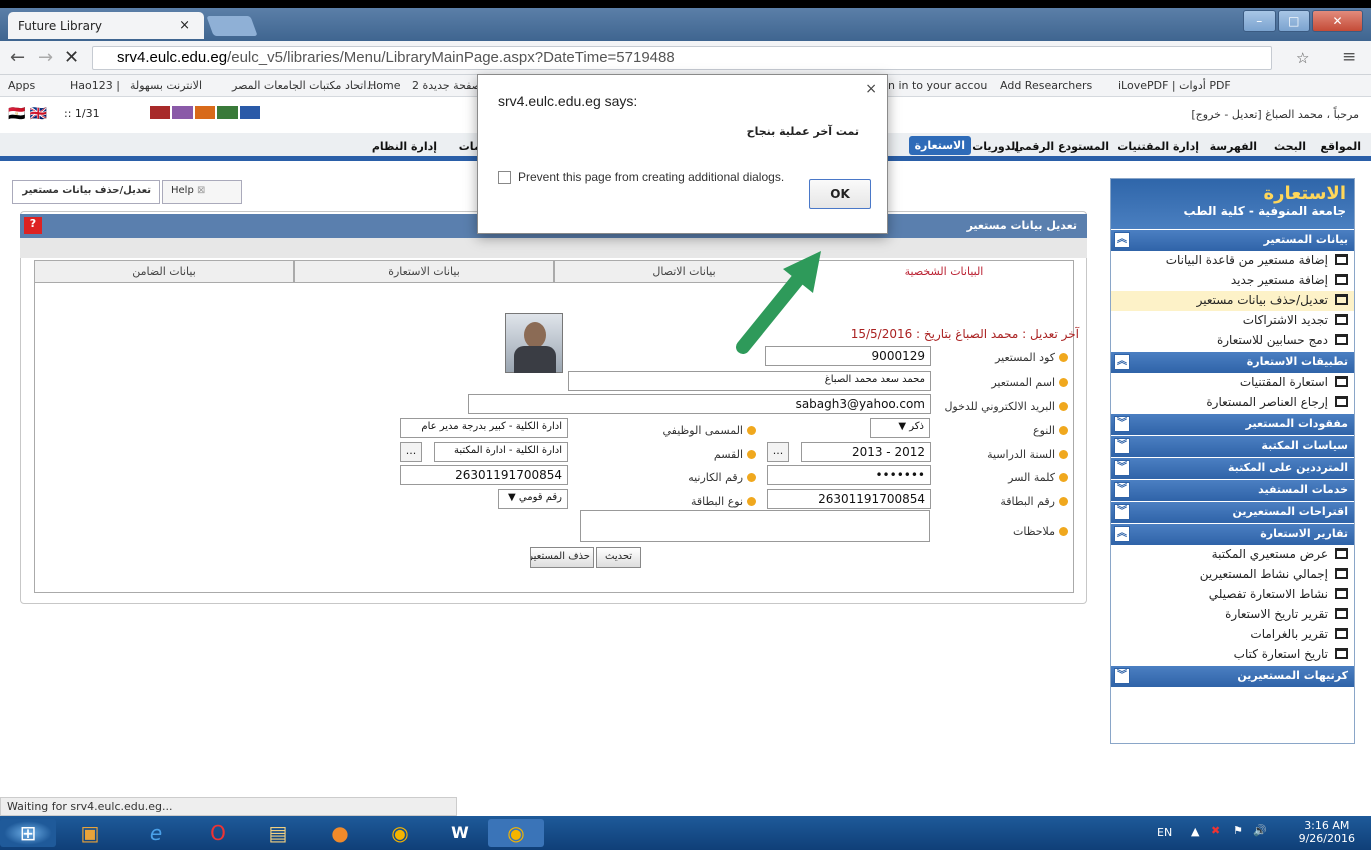 This screenshot has height=850, width=1371. I want to click on section-cards: كرتيهات المستعيرين ︾, so click(1232, 676).